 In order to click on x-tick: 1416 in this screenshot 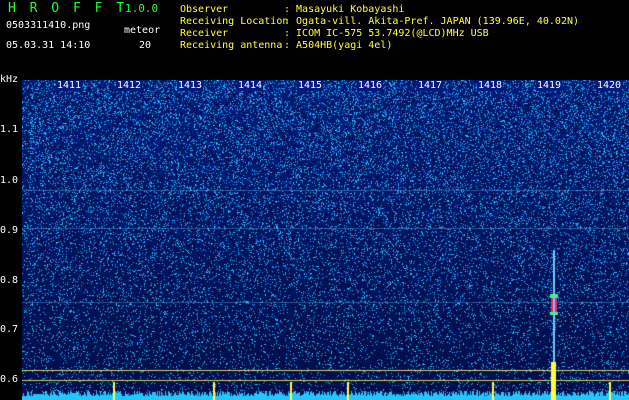, I will do `click(370, 85)`.